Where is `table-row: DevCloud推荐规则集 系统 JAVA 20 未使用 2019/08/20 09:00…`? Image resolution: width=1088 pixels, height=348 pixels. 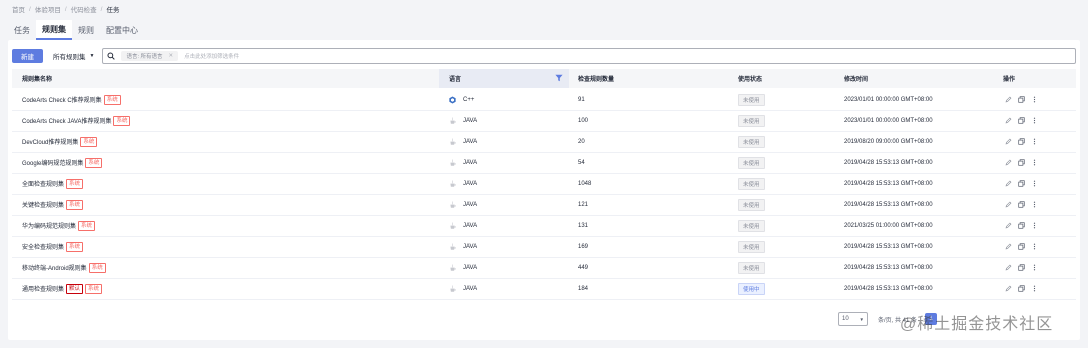 table-row: DevCloud推荐规则集 系统 JAVA 20 未使用 2019/08/20 09:00… is located at coordinates (544, 142).